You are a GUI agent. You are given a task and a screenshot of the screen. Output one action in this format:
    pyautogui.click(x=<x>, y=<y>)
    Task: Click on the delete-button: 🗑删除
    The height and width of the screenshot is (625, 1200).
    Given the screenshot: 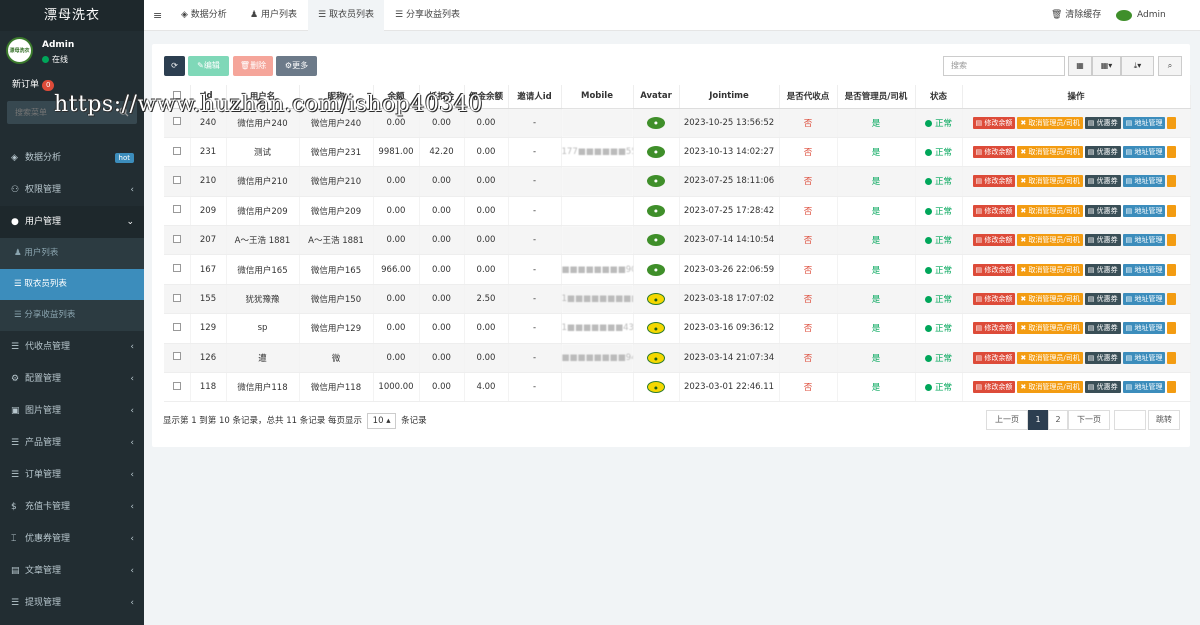 What is the action you would take?
    pyautogui.click(x=253, y=66)
    